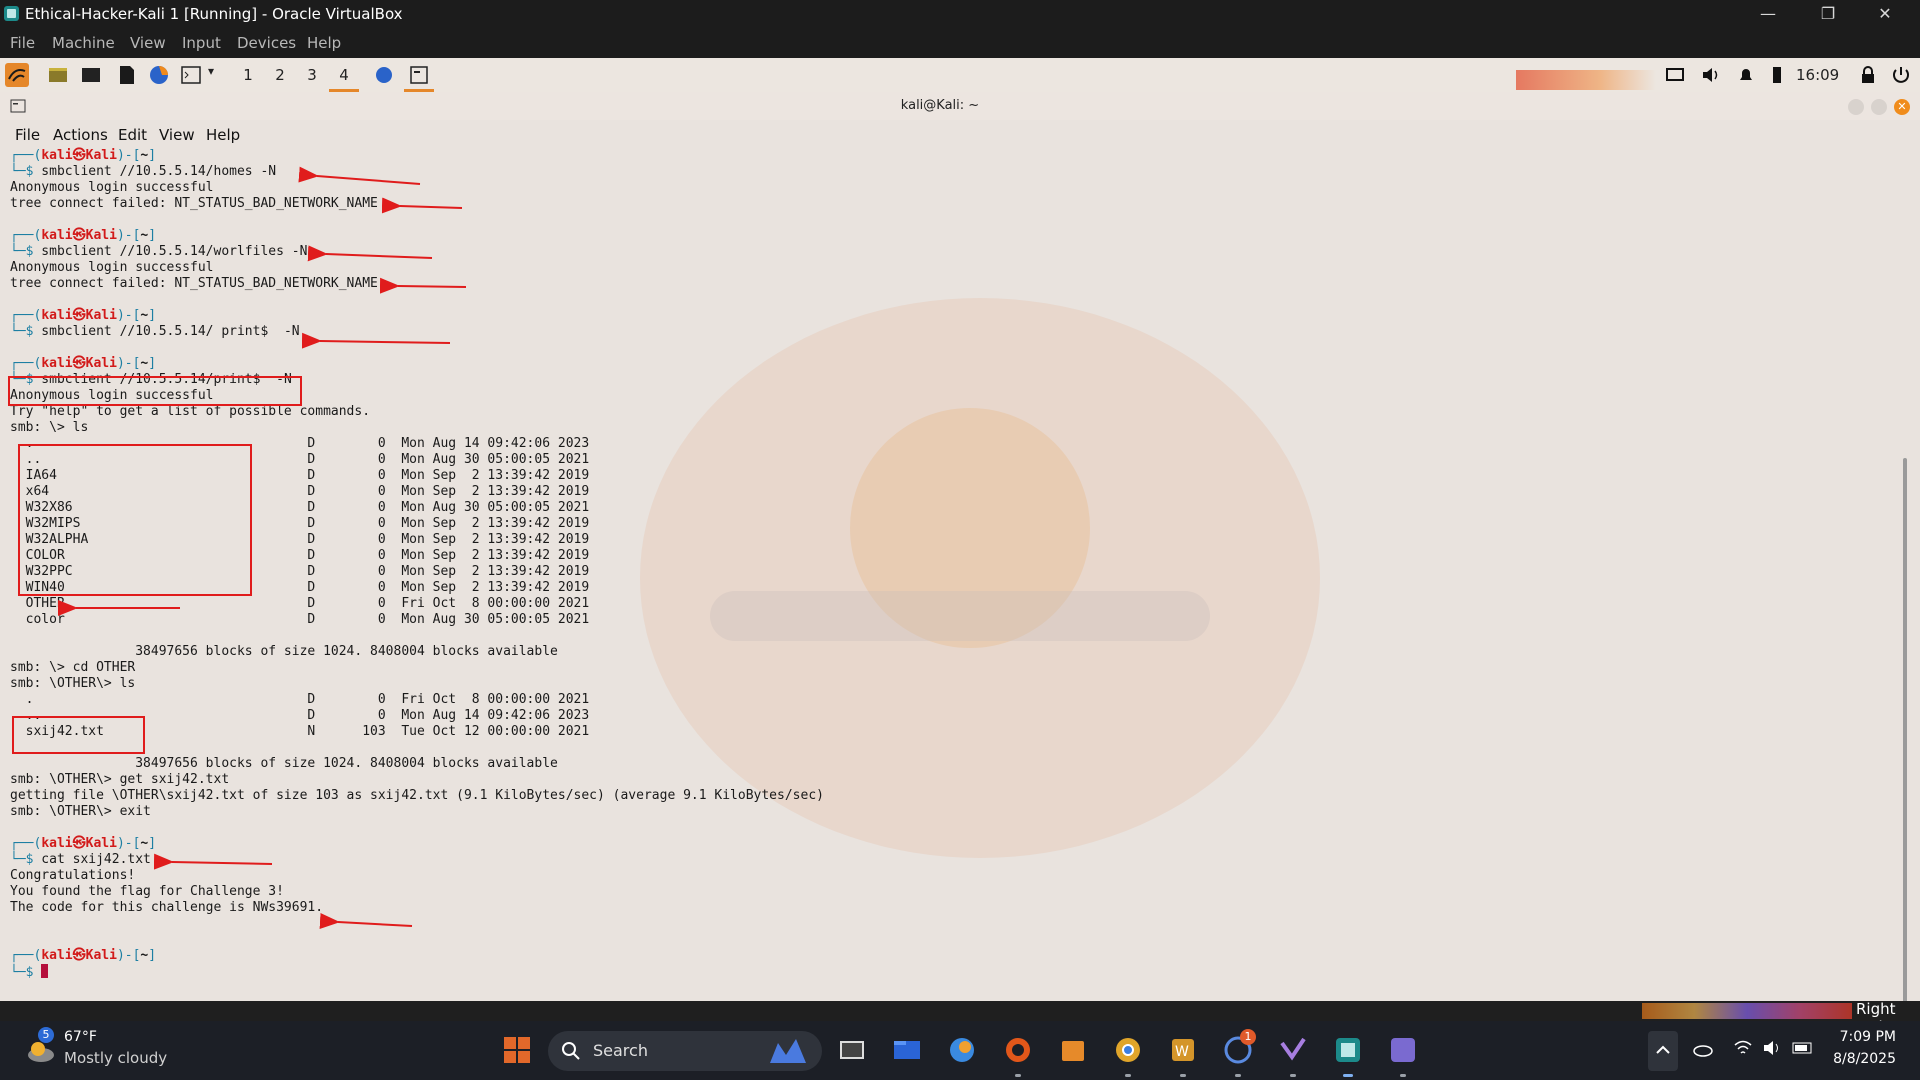  I want to click on command-text: smbclient //10.5.5.14/worlfiles -N, so click(170, 251).